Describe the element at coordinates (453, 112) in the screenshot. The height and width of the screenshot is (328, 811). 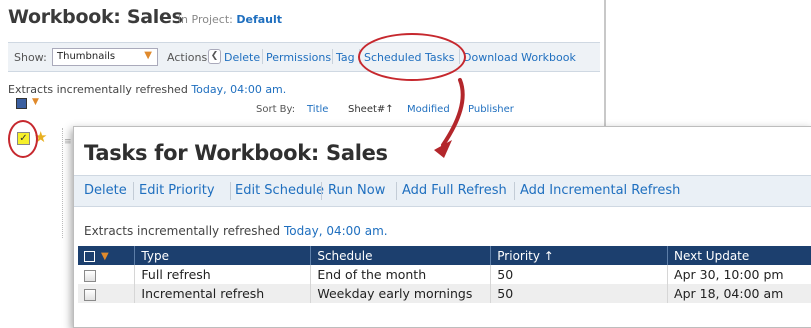
I see `arrow-shaft` at that location.